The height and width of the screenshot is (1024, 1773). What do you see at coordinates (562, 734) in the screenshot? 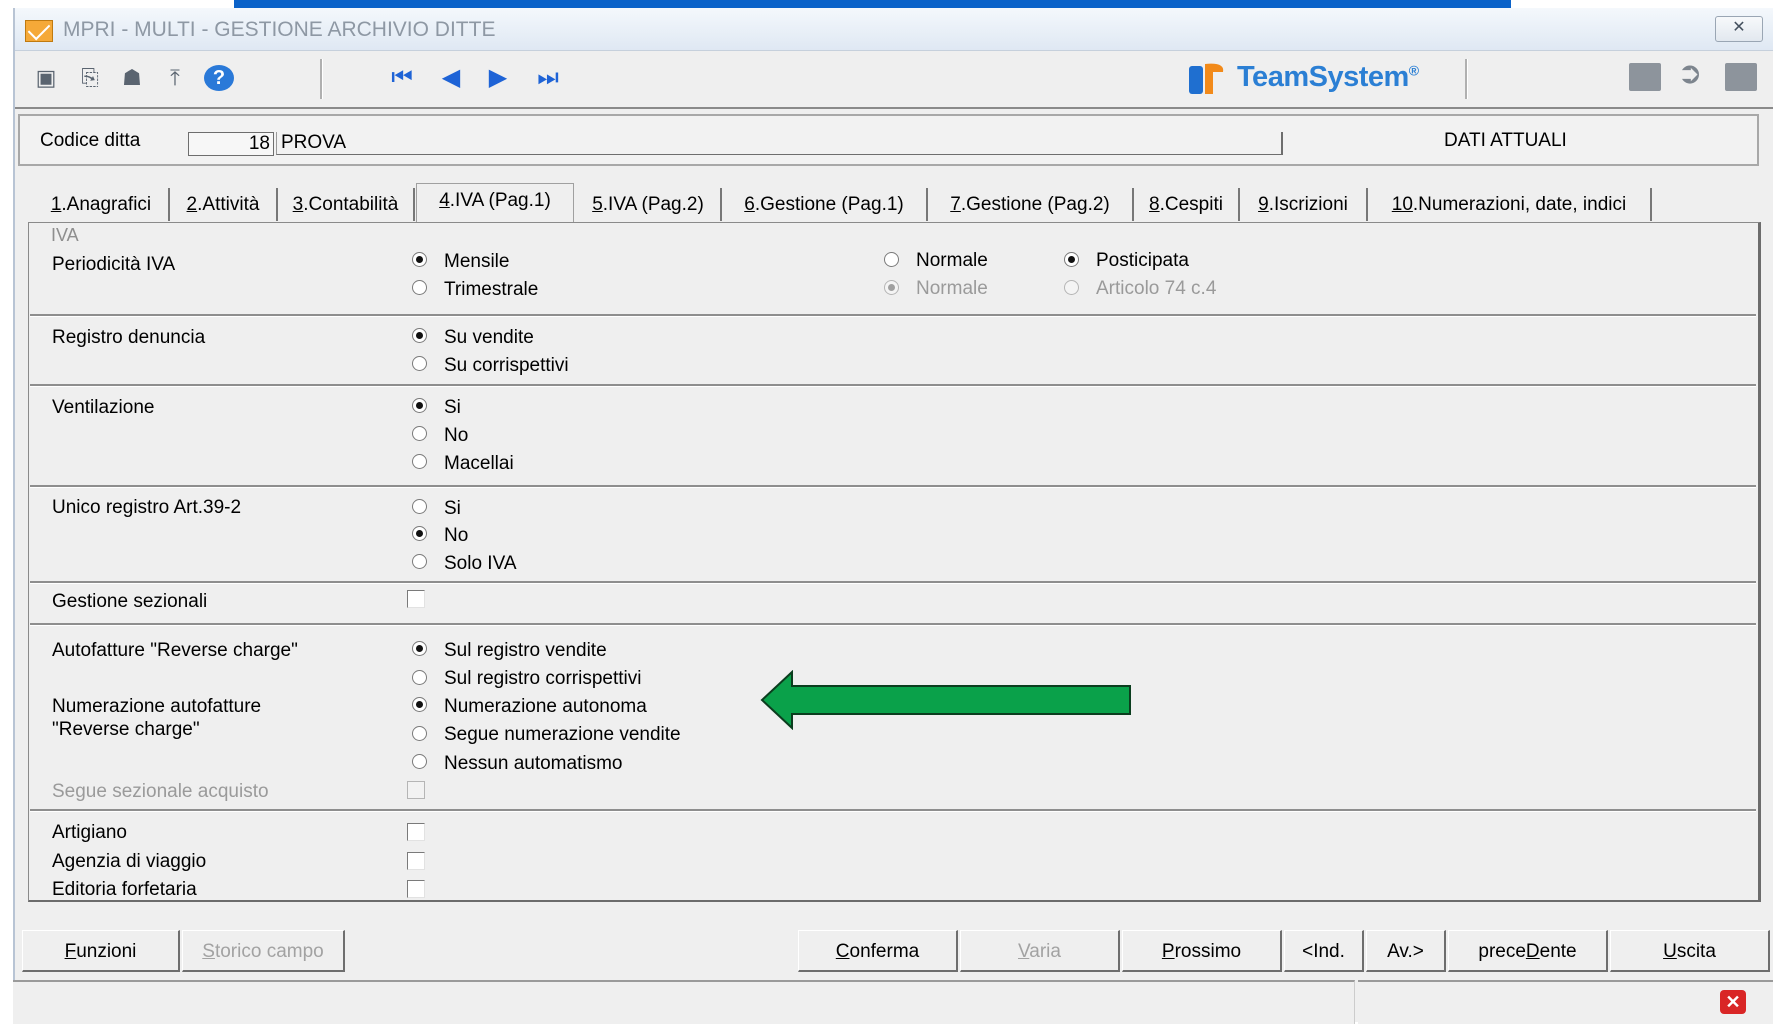
I see `segue-numerazione-vendite-label: Segue numerazione vendite` at bounding box center [562, 734].